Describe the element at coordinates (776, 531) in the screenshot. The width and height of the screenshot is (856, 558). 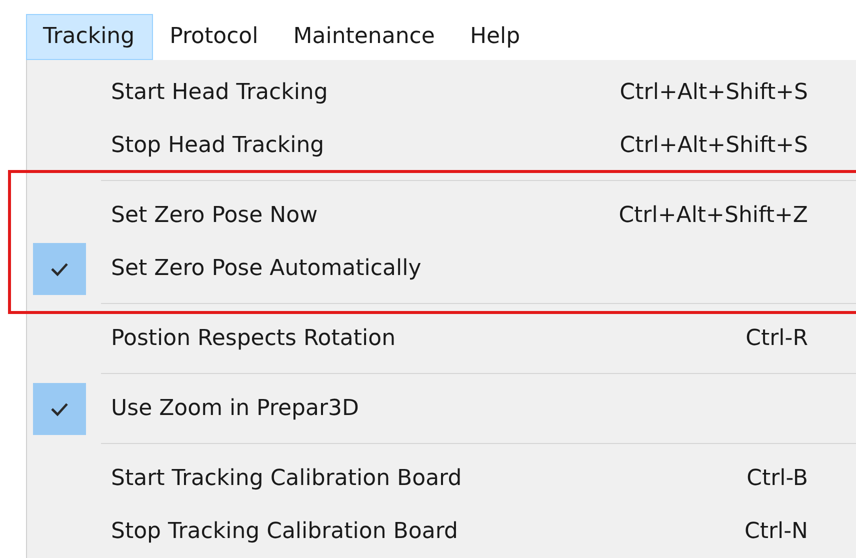
I see `shortcut-text: Ctrl-N` at that location.